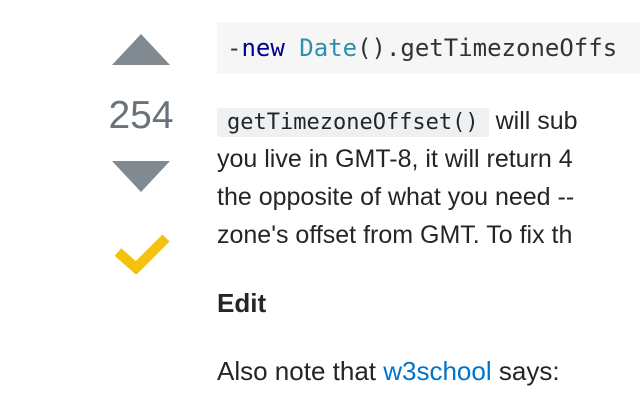 The width and height of the screenshot is (640, 400). Describe the element at coordinates (142, 254) in the screenshot. I see `accepted-checkmark-icon` at that location.